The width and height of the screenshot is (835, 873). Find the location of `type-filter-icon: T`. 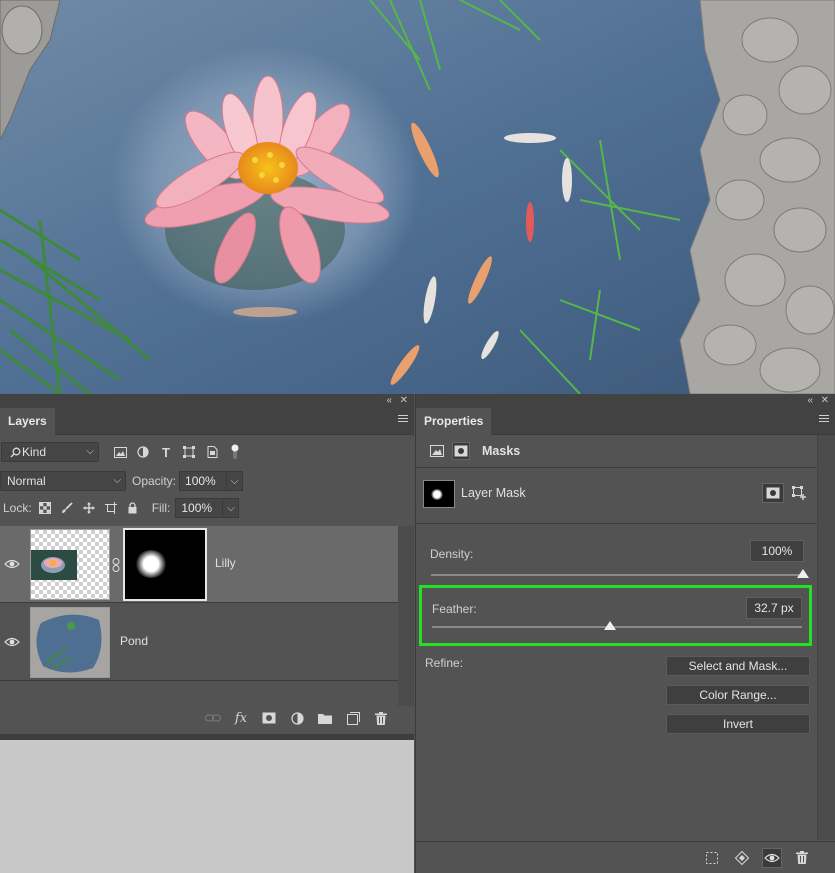

type-filter-icon: T is located at coordinates (166, 452).